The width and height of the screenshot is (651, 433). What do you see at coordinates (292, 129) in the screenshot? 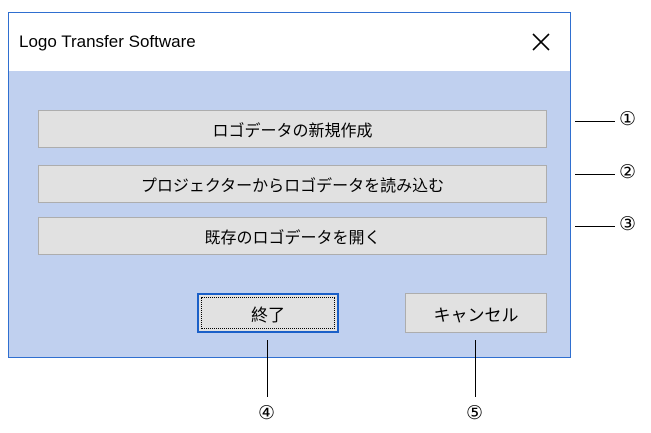
I see `new-logo-button: ロゴデータの新規作成` at bounding box center [292, 129].